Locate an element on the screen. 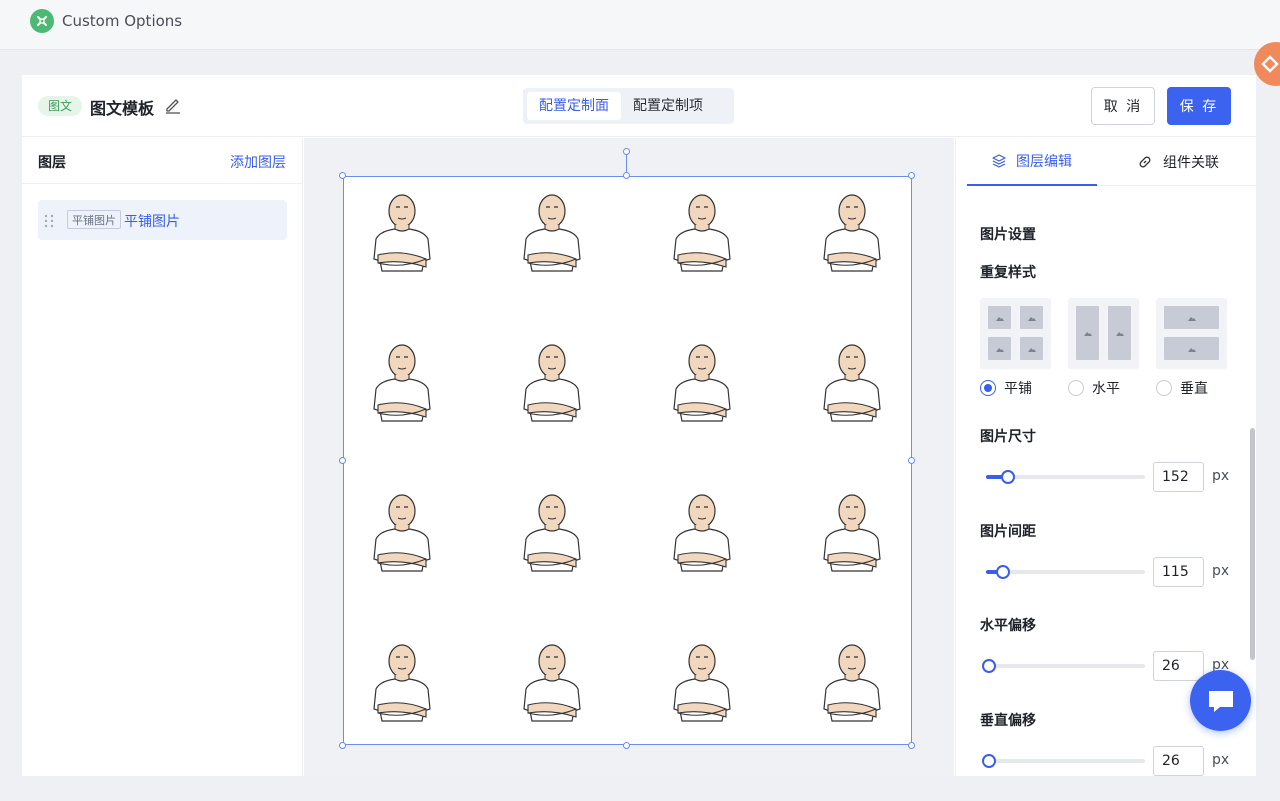 This screenshot has width=1280, height=801. app-logo-icon is located at coordinates (42, 21).